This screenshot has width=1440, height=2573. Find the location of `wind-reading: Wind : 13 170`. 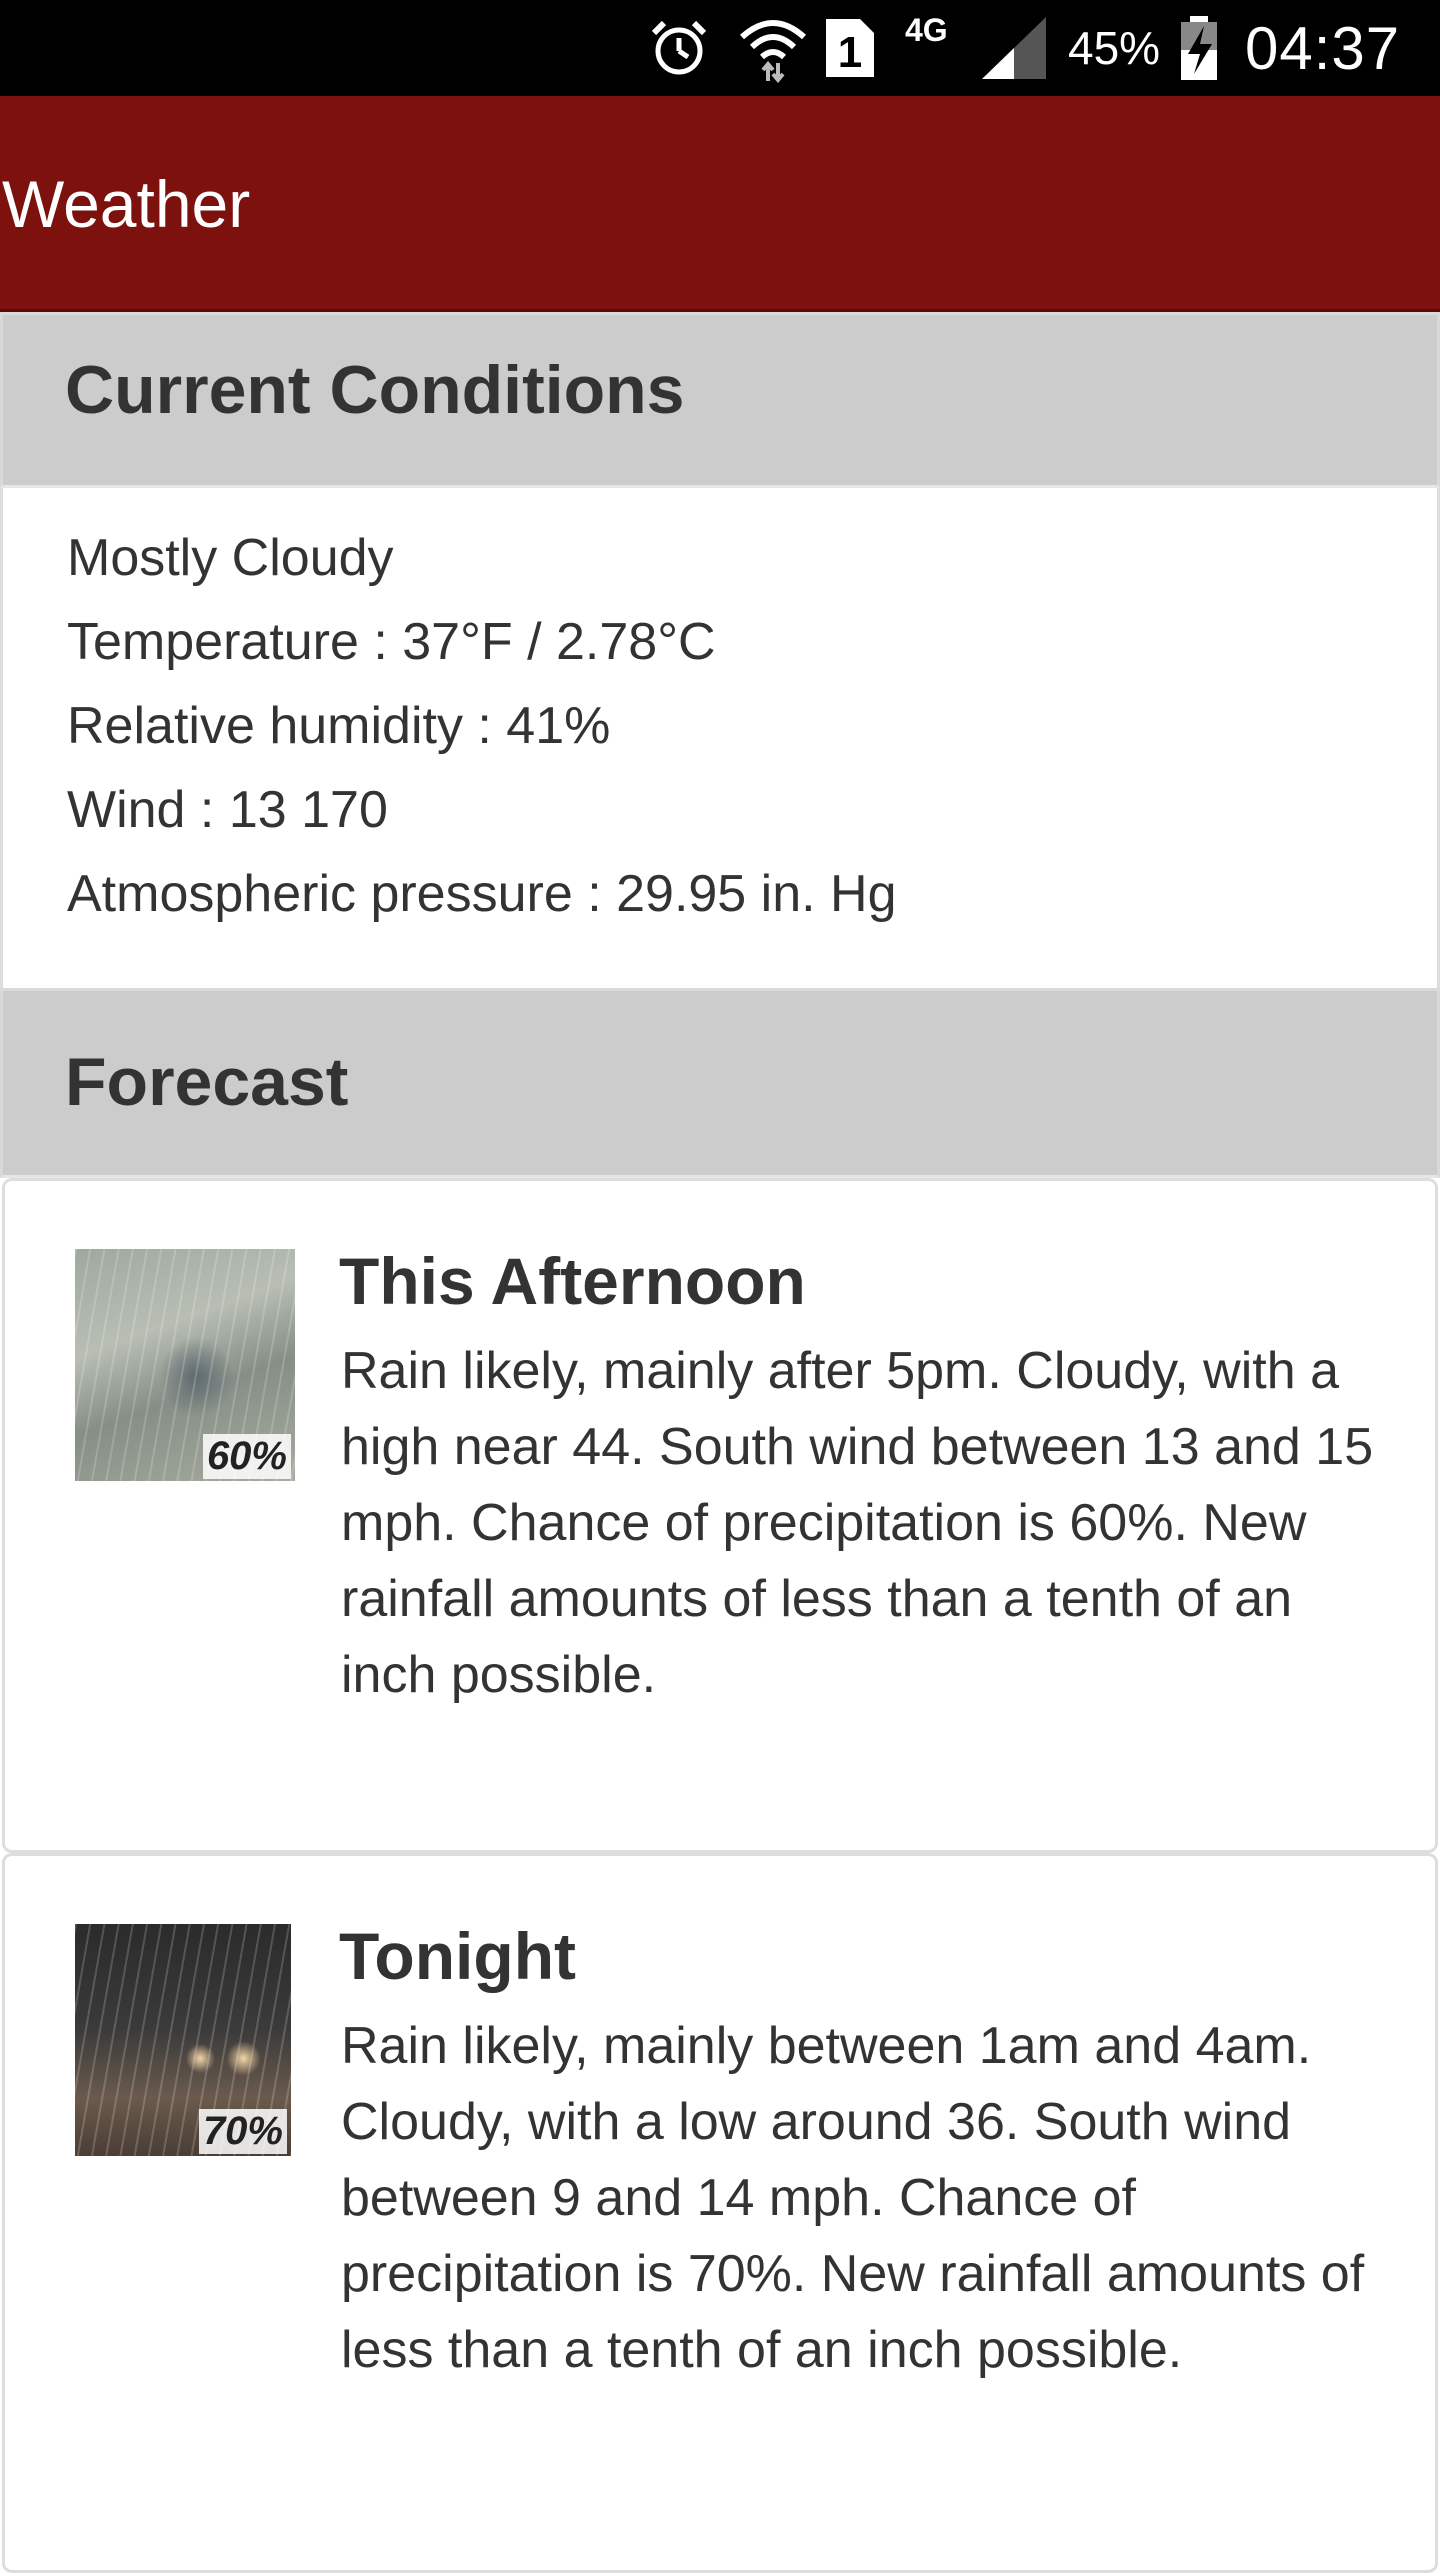

wind-reading: Wind : 13 170 is located at coordinates (227, 810).